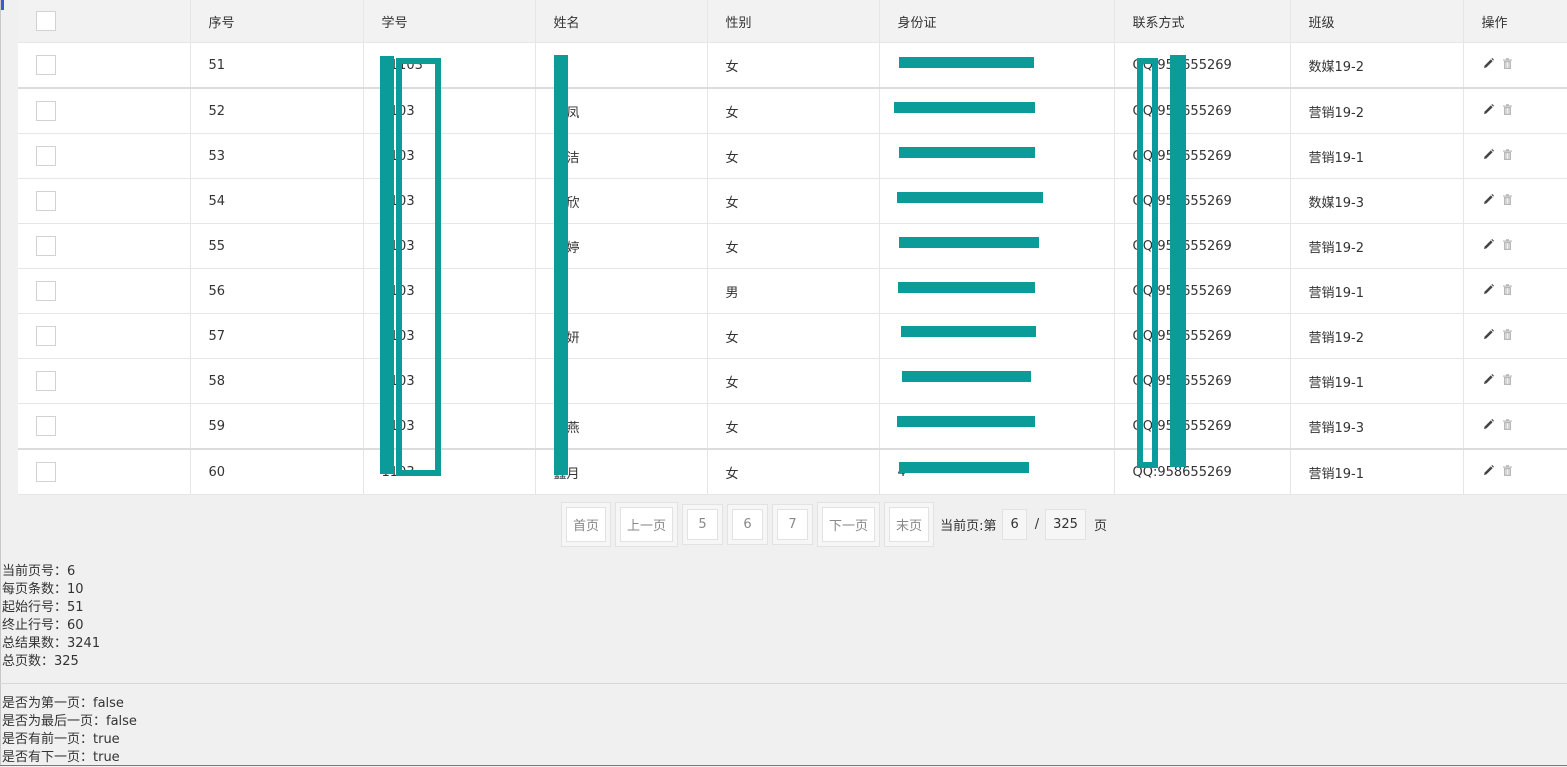  What do you see at coordinates (1376, 156) in the screenshot?
I see `cell-class: 营销19-1` at bounding box center [1376, 156].